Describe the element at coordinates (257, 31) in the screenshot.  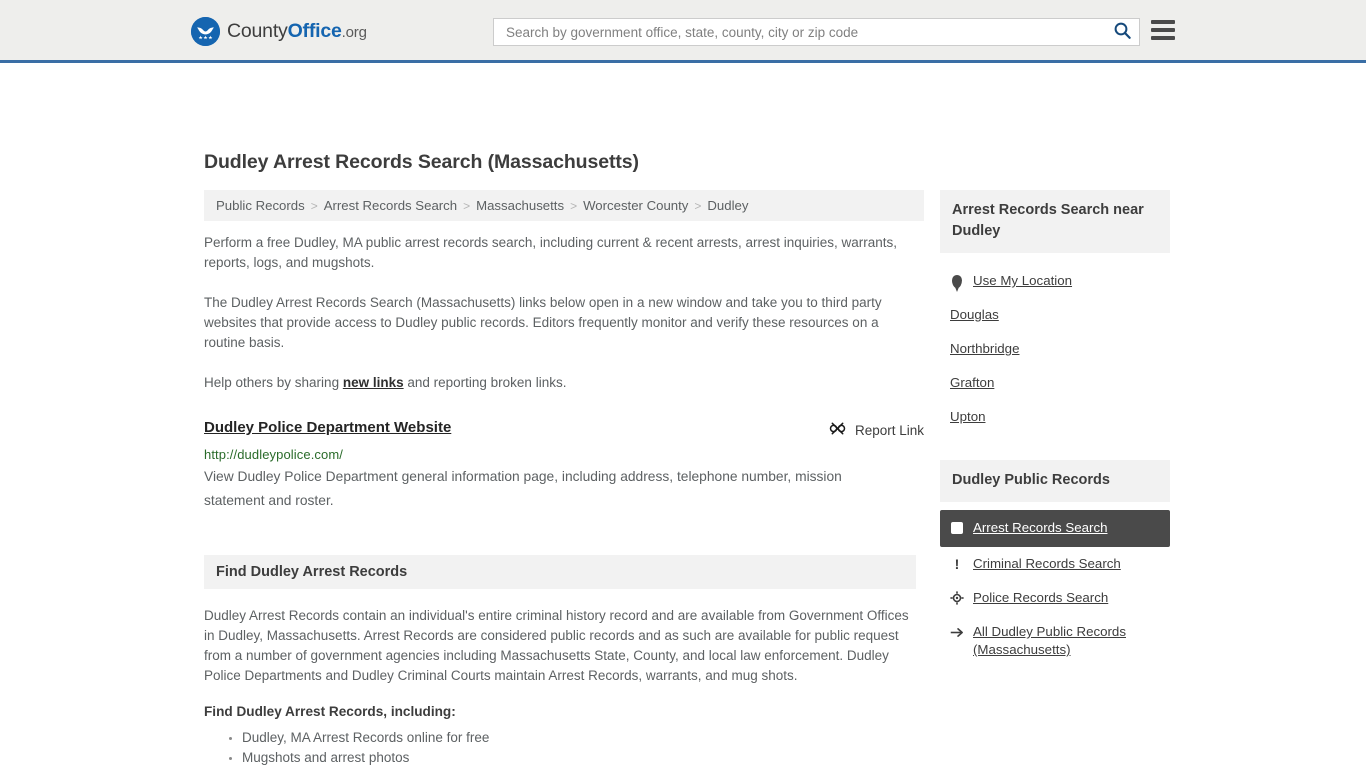
I see `logo-text-county: County` at that location.